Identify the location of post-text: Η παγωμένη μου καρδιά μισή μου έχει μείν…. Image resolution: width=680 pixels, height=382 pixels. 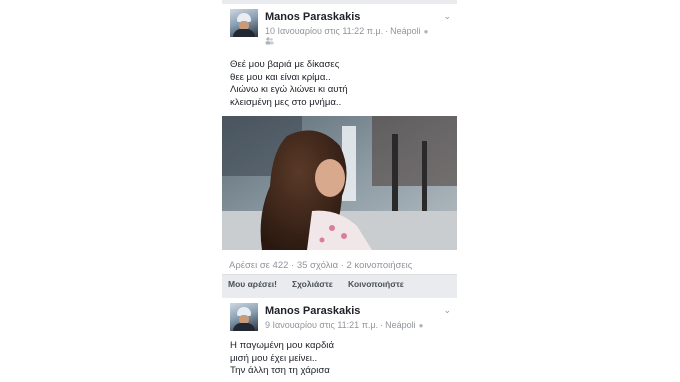
(282, 359).